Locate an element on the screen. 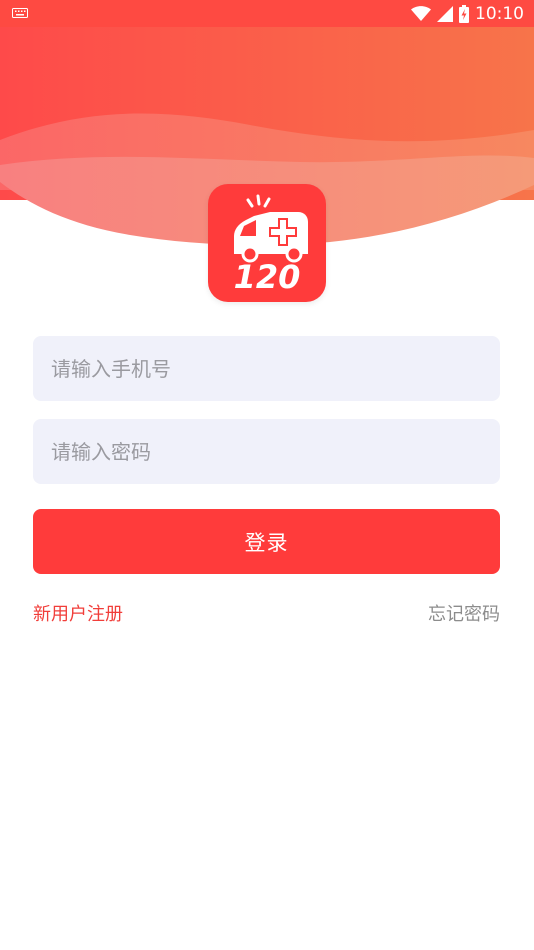 The height and width of the screenshot is (950, 534). status-bar: 10:10 is located at coordinates (267, 13).